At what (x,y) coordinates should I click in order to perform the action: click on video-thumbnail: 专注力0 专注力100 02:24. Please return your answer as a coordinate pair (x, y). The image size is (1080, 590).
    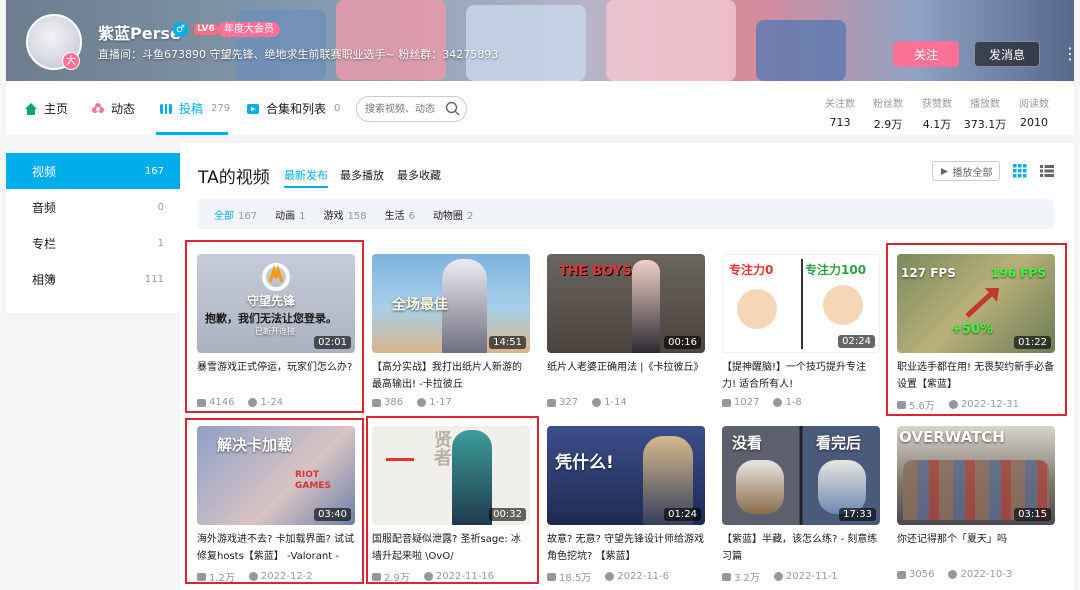
    Looking at the image, I should click on (801, 303).